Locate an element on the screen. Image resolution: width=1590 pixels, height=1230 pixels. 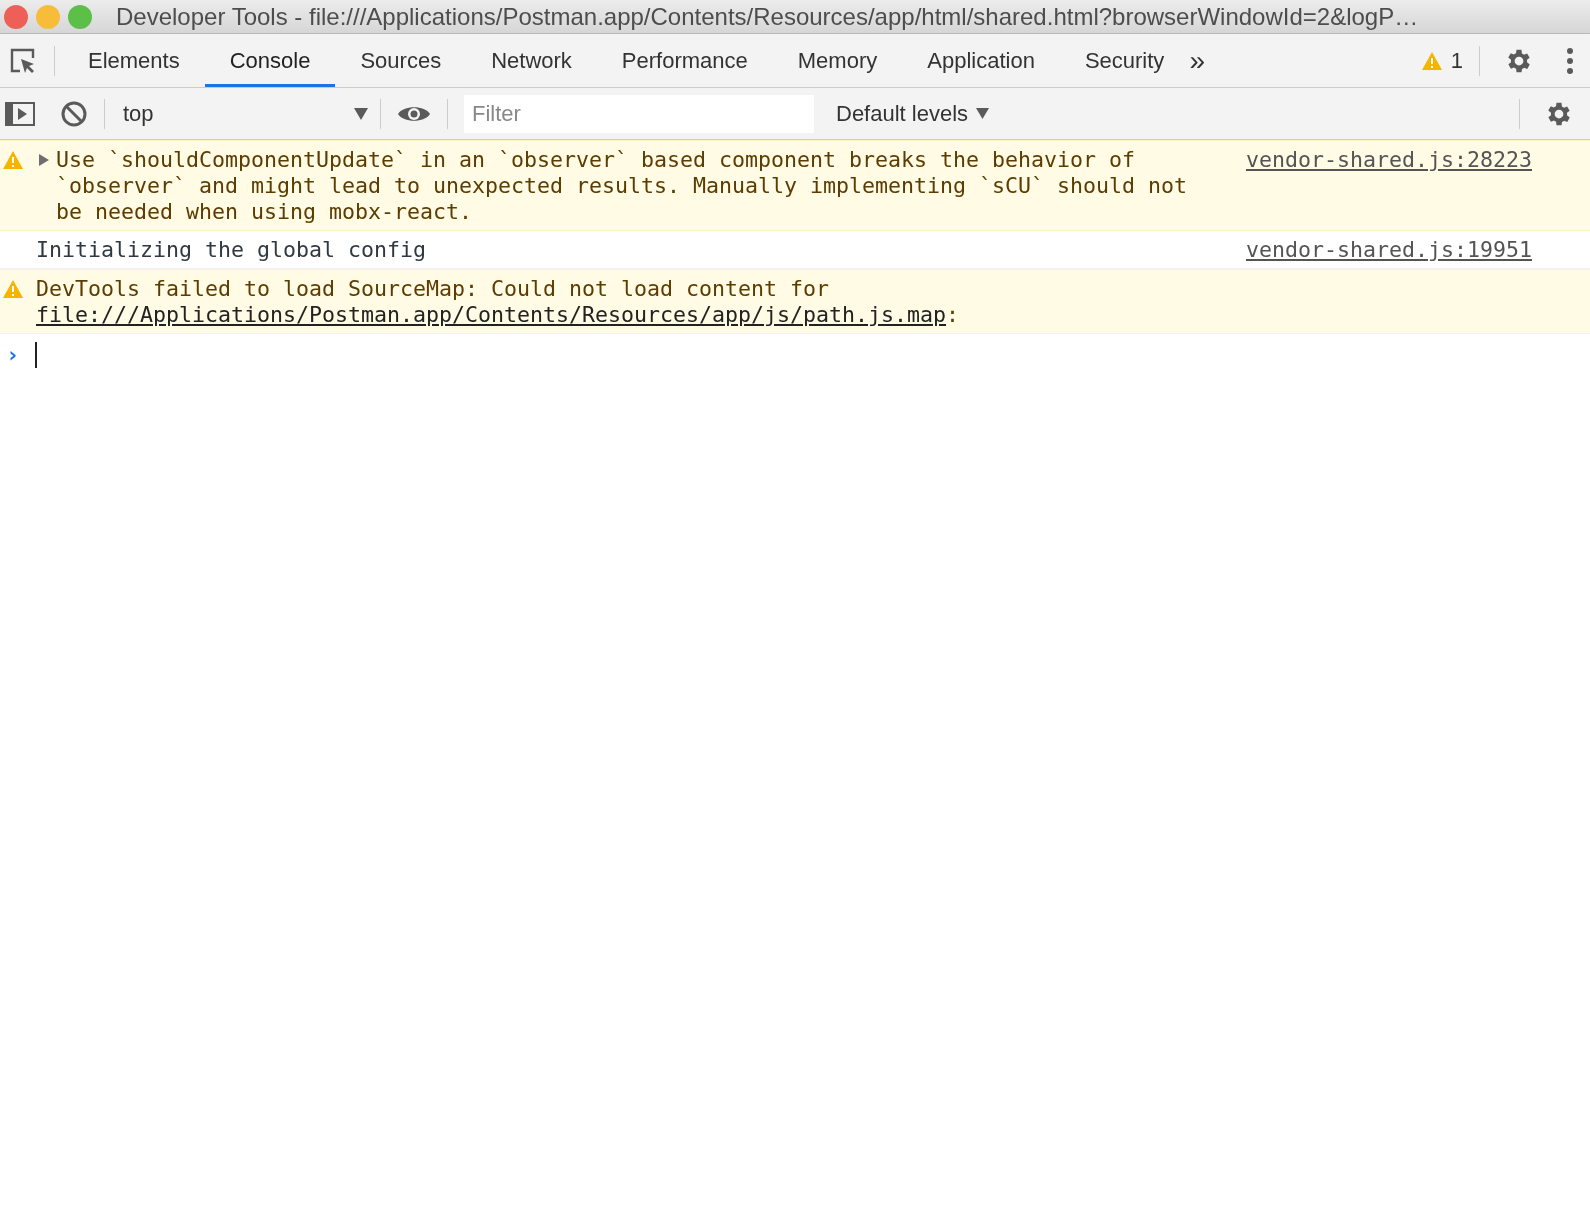
panel-tab: Security is located at coordinates (1124, 60).